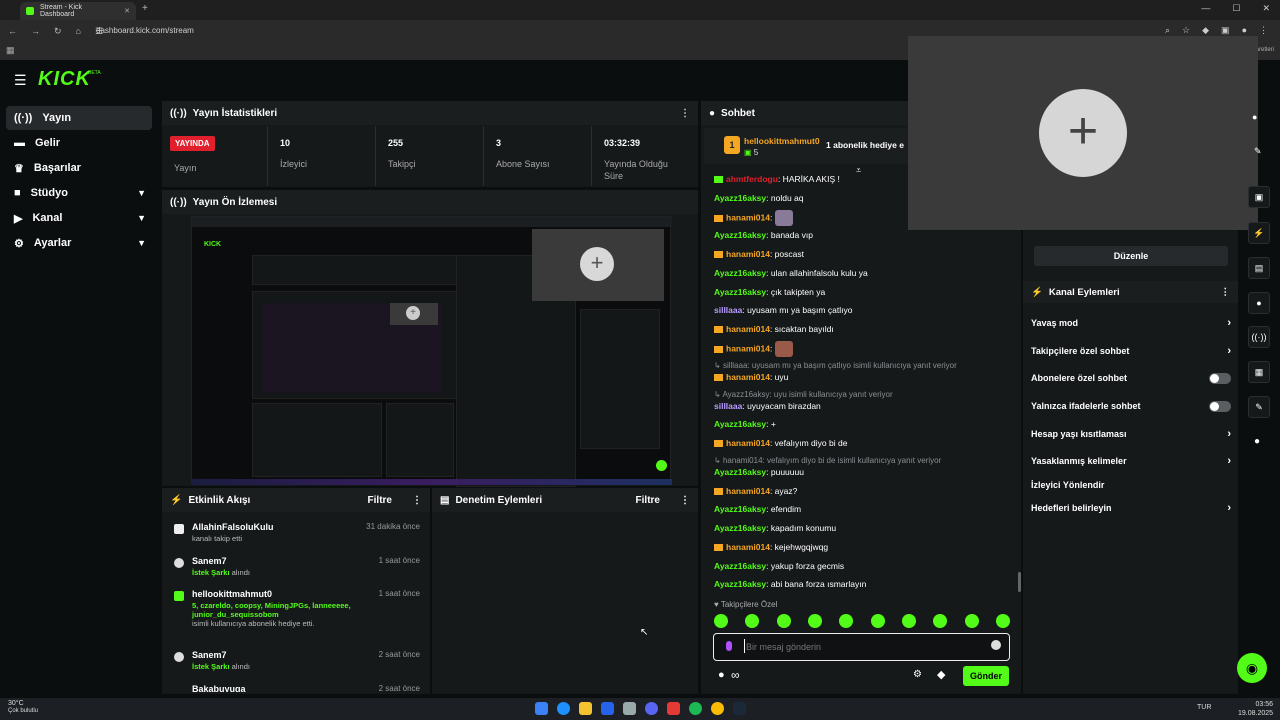  I want to click on apps-icon: ▦, so click(10, 50).